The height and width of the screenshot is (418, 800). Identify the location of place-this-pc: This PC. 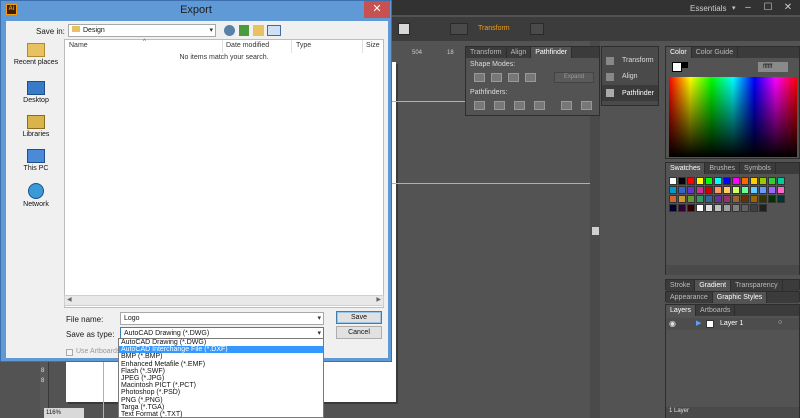
(36, 160).